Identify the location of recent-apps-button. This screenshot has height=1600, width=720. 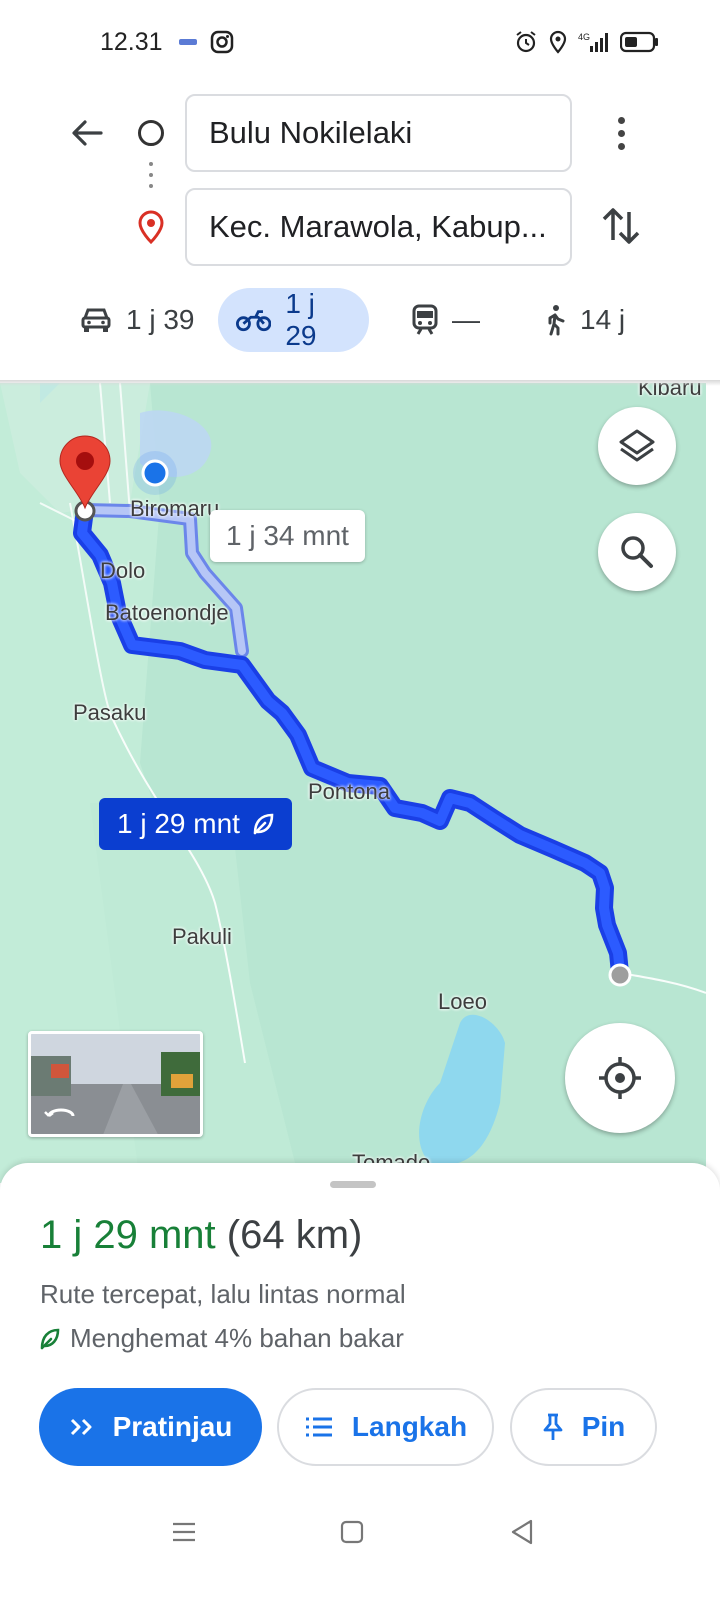
(184, 1532).